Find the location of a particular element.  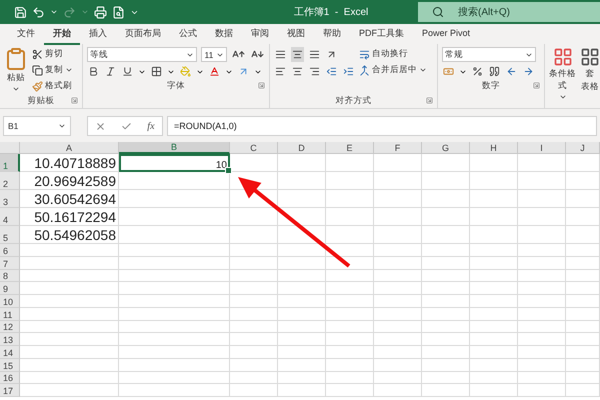

row-header: 9 is located at coordinates (10, 288).